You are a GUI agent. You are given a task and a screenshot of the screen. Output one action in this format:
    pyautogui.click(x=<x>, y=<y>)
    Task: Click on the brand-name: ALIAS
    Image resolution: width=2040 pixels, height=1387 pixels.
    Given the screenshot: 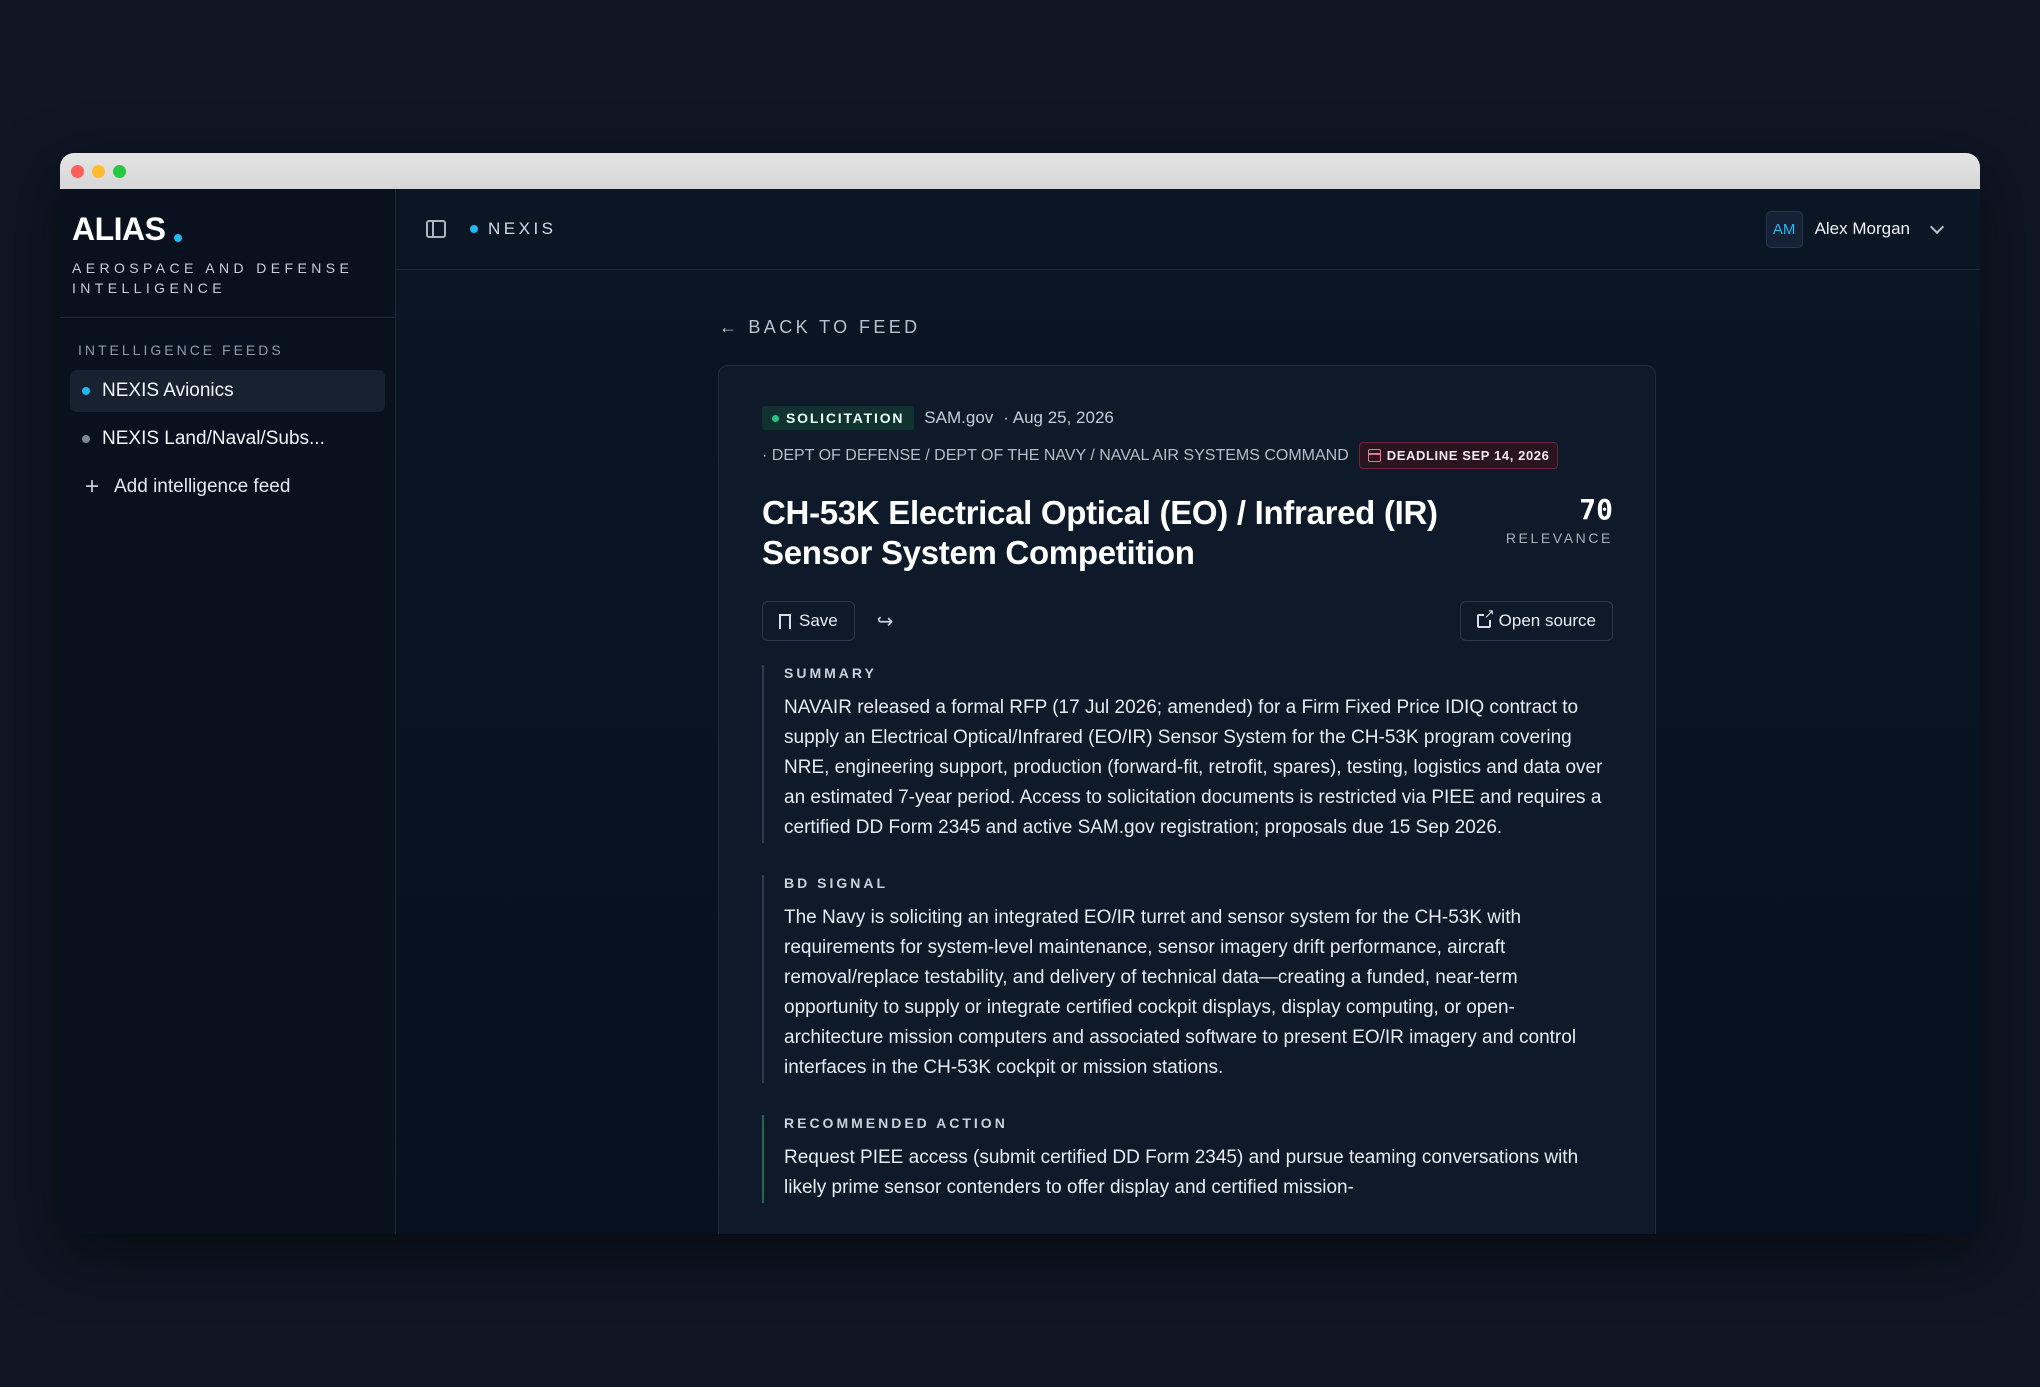 What is the action you would take?
    pyautogui.click(x=119, y=229)
    